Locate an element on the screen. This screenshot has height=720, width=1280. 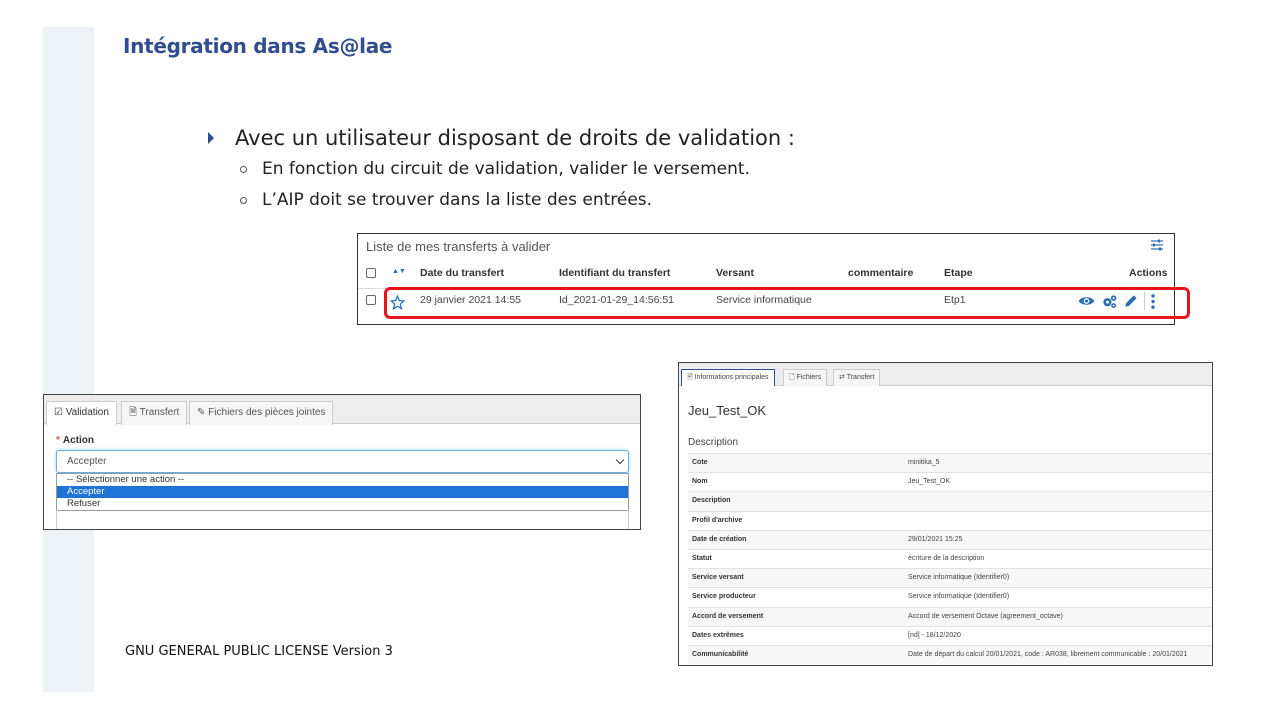
row-key: Profil d'archive is located at coordinates (717, 520).